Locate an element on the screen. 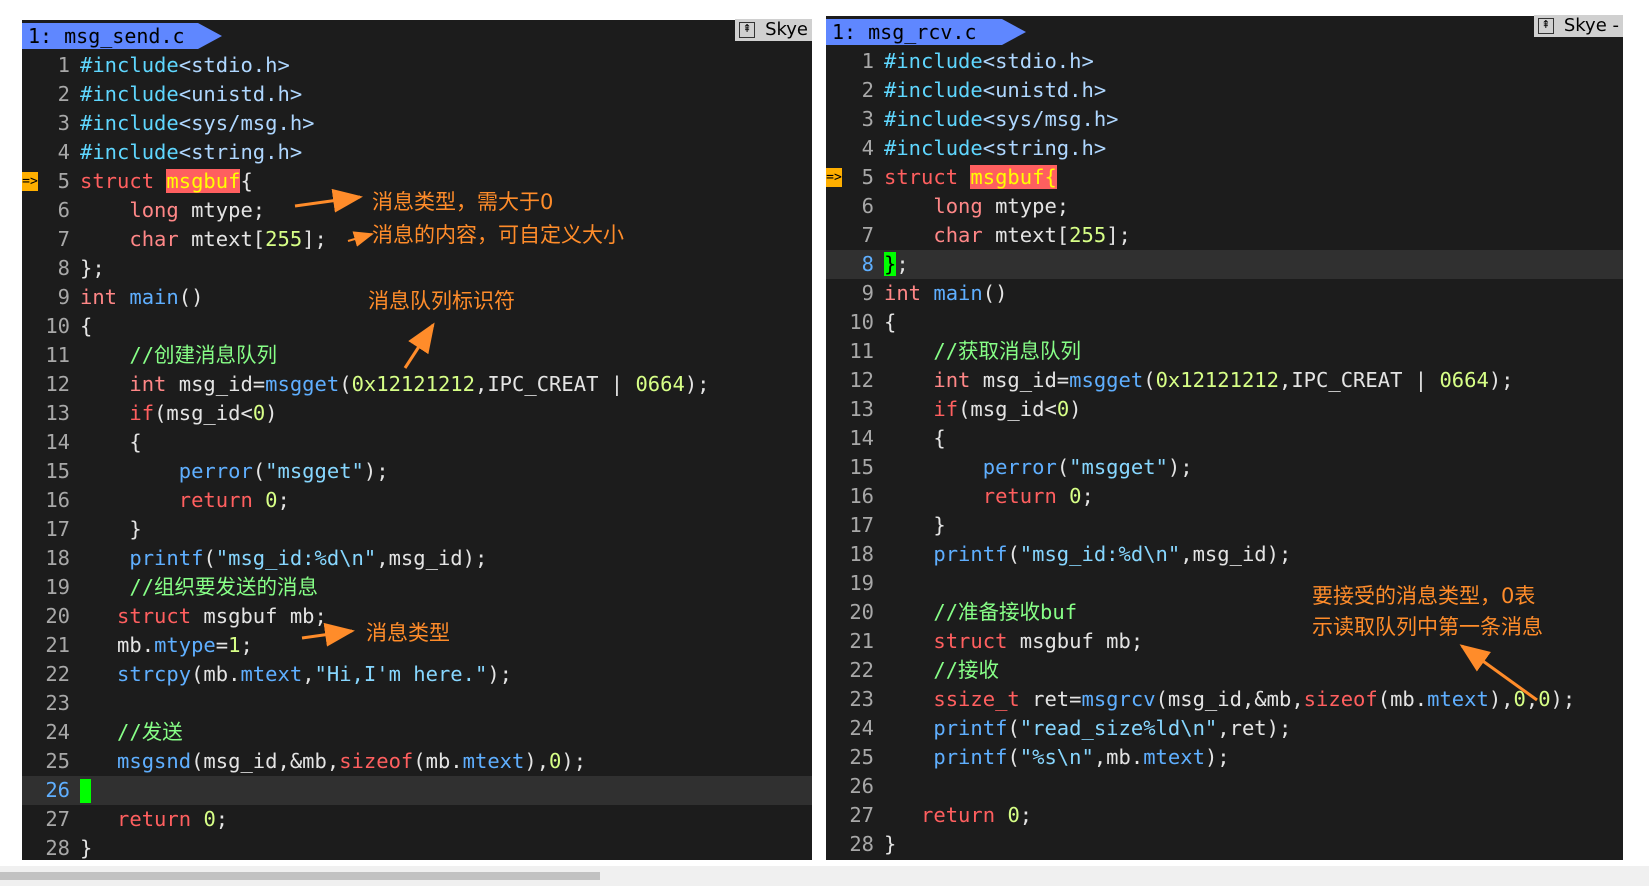 This screenshot has width=1649, height=886. tab-msg-send: 1: msg_send.c is located at coordinates (122, 36).